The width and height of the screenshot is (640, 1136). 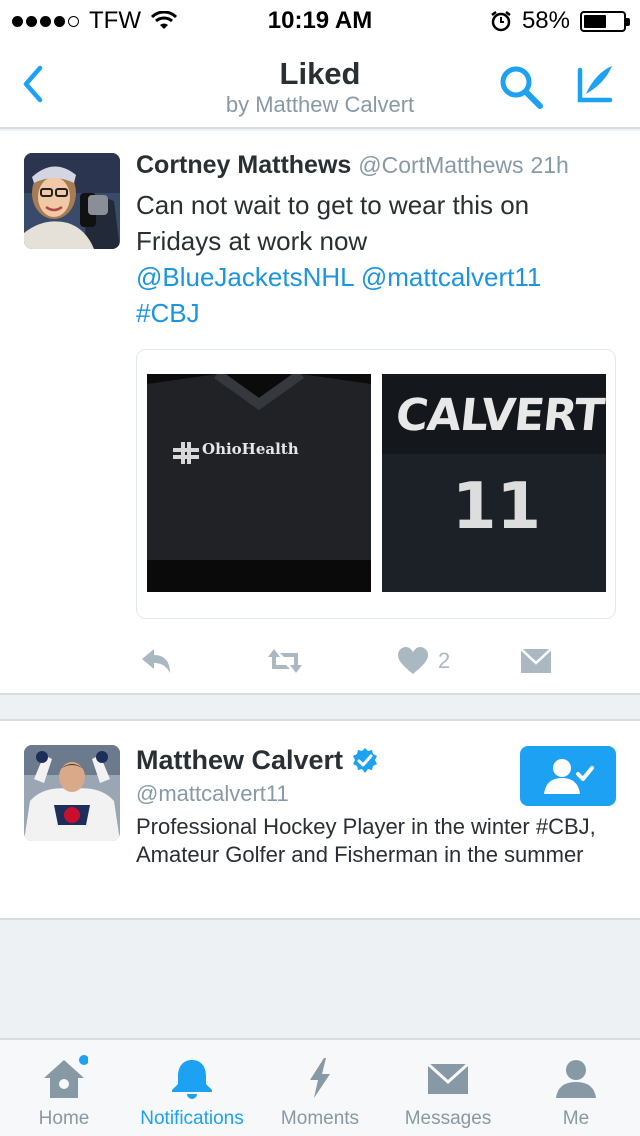 I want to click on tab-label: Messages, so click(x=448, y=1118).